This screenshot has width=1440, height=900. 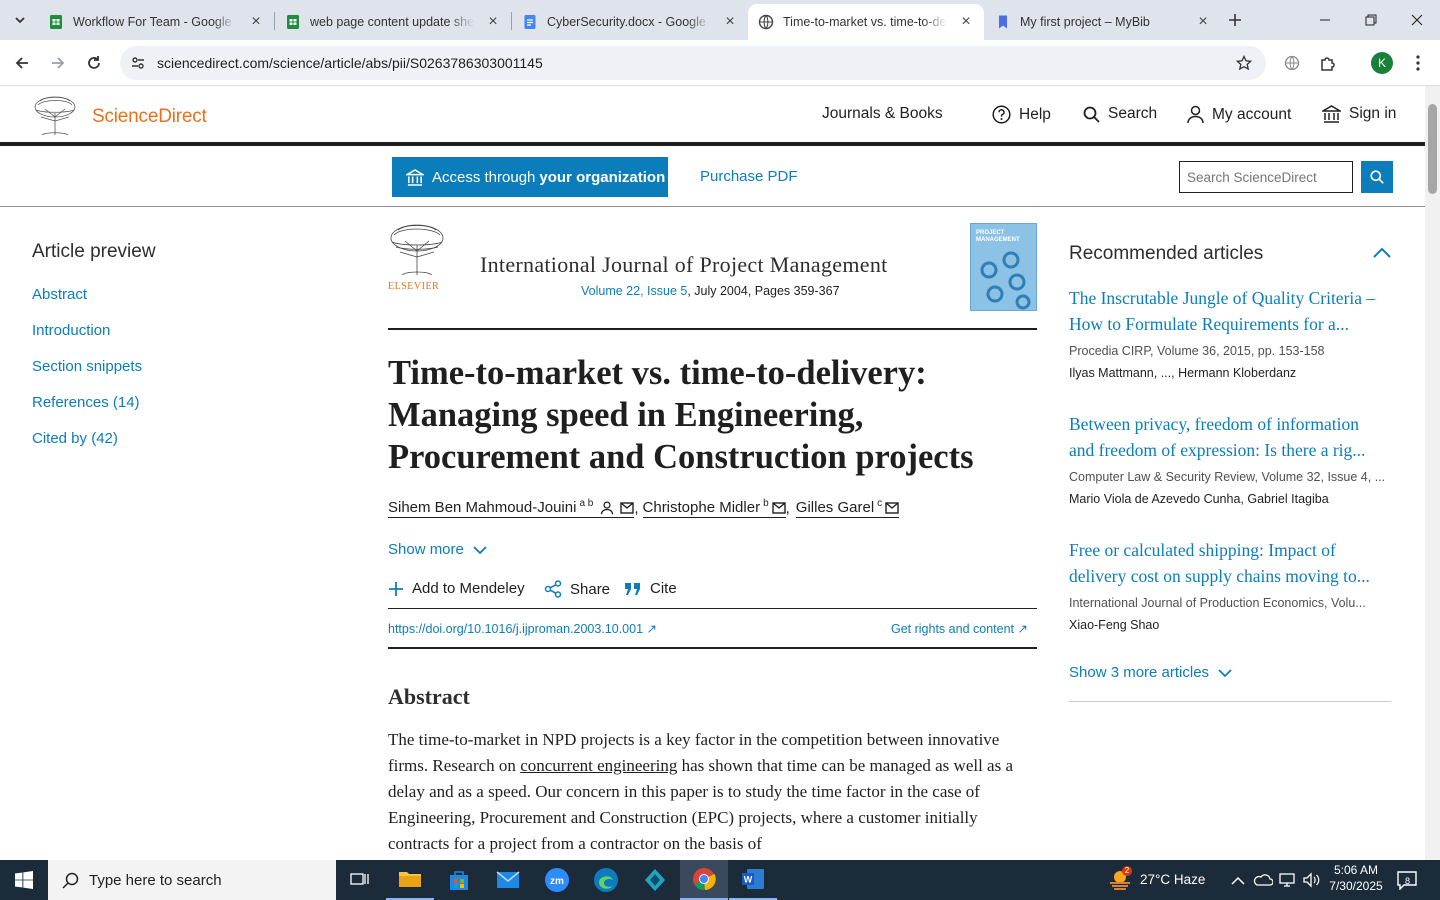 I want to click on profile-button: K, so click(x=1382, y=63).